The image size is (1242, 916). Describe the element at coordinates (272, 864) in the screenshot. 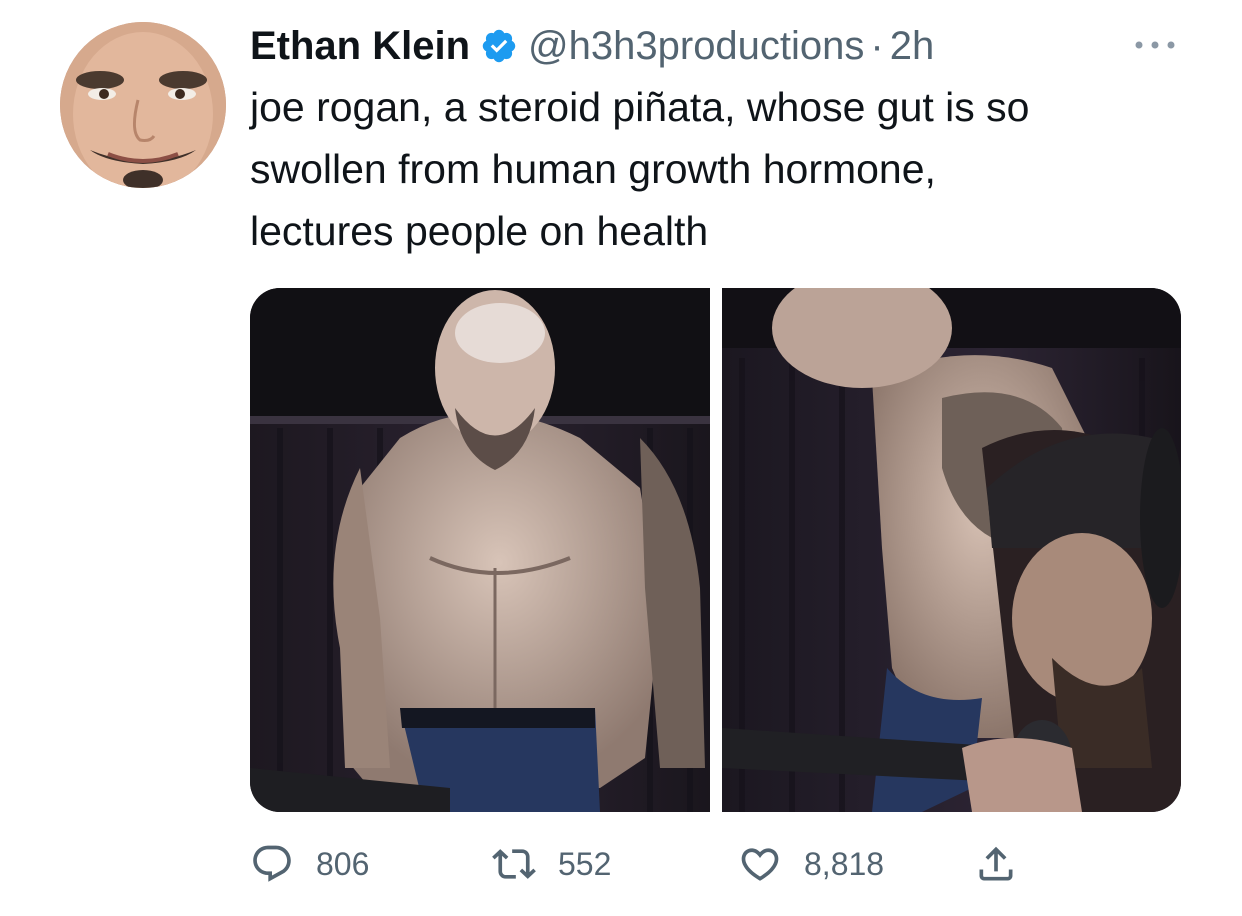

I see `reply-icon` at that location.